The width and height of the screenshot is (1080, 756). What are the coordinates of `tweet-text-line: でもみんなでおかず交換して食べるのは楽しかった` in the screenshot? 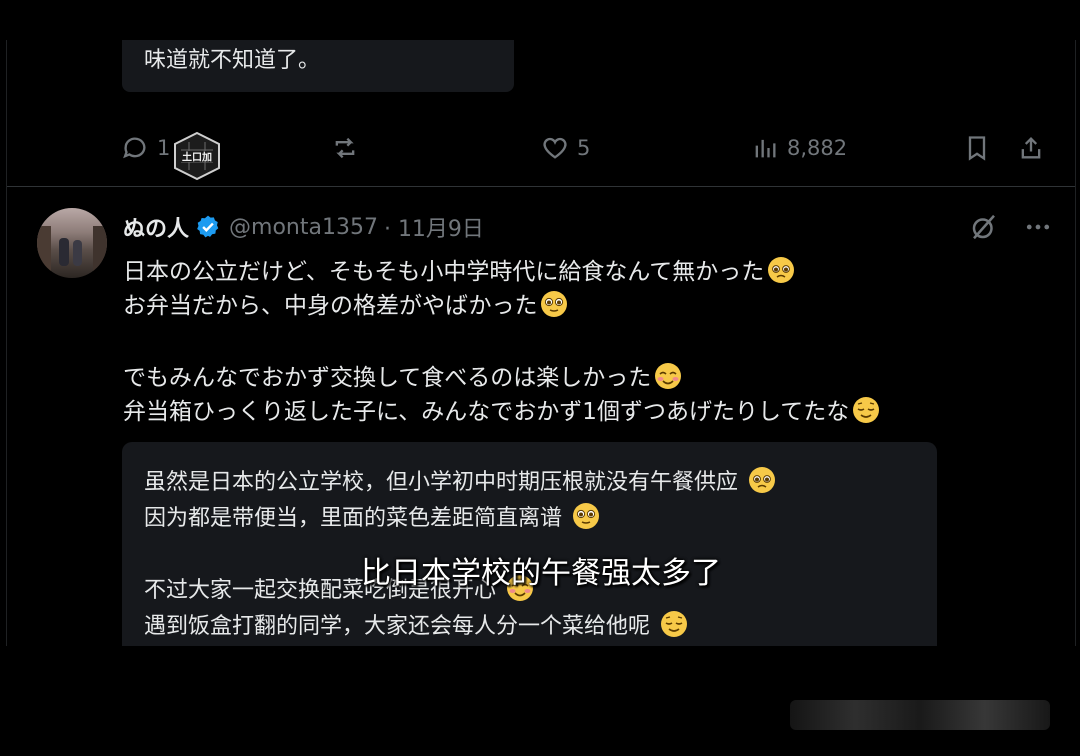 It's located at (403, 375).